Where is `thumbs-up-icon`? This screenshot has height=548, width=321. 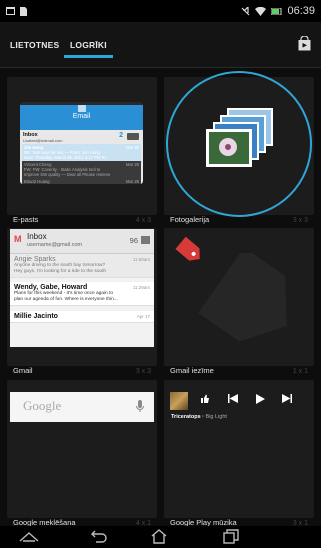 thumbs-up-icon is located at coordinates (205, 398).